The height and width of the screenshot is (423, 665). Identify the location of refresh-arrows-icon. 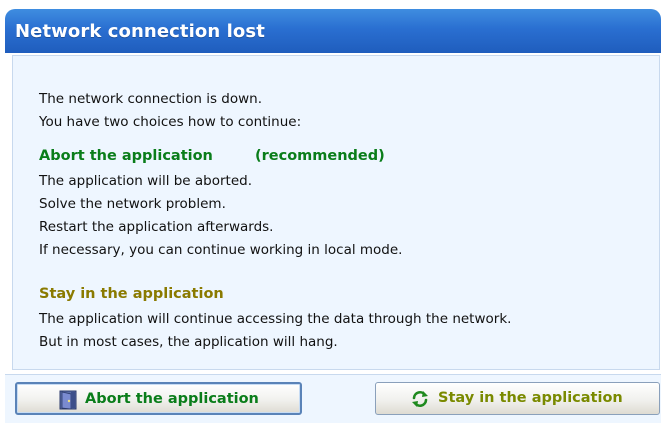
(420, 399).